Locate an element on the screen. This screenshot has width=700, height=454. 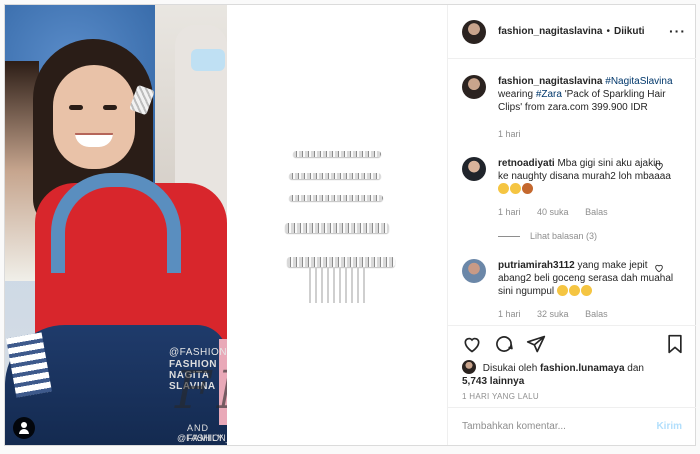
add-comment-bar: Tambahkan komentar... Kirim is located at coordinates (572, 426).